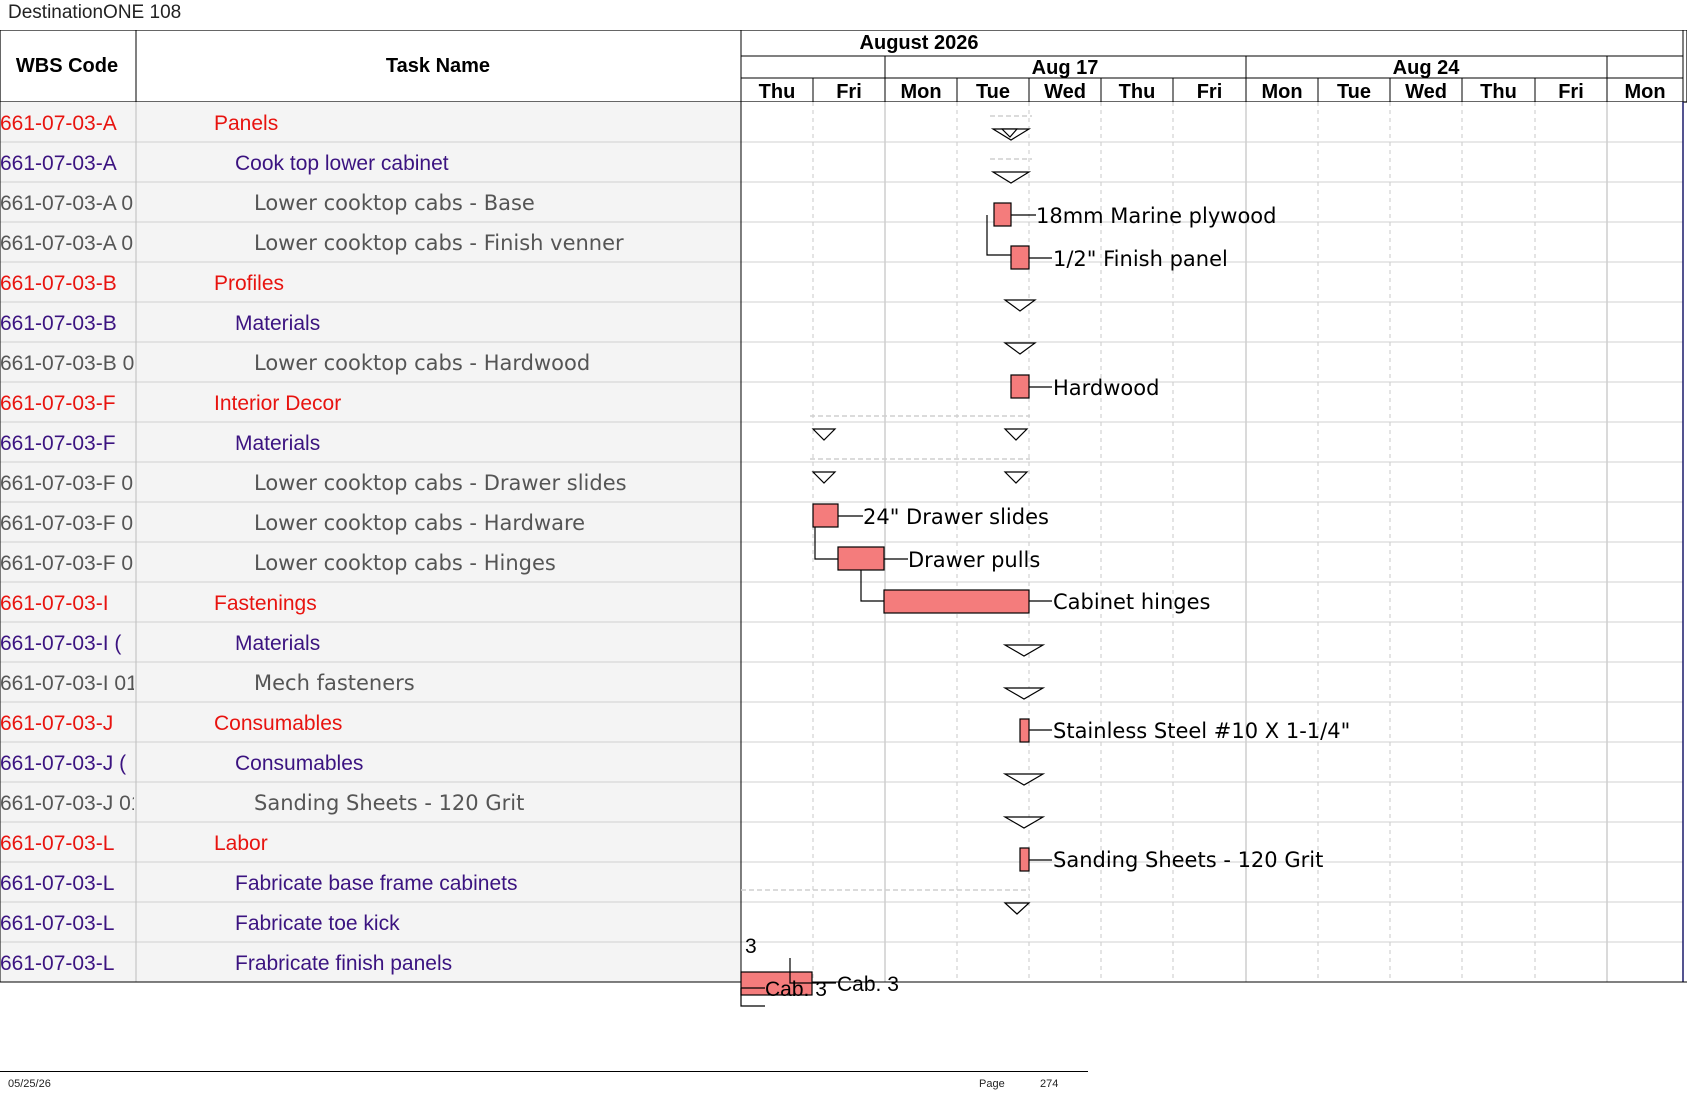  Describe the element at coordinates (439, 243) in the screenshot. I see `task-name: Lower cooktop cabs - Finish venner` at that location.